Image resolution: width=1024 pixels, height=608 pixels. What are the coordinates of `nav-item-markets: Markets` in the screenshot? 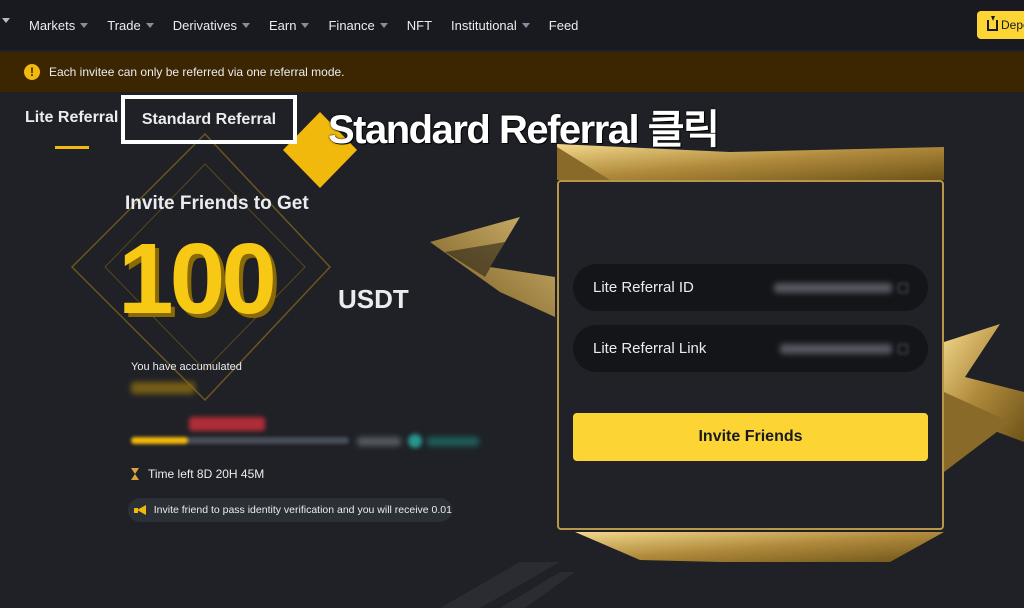 It's located at (59, 25).